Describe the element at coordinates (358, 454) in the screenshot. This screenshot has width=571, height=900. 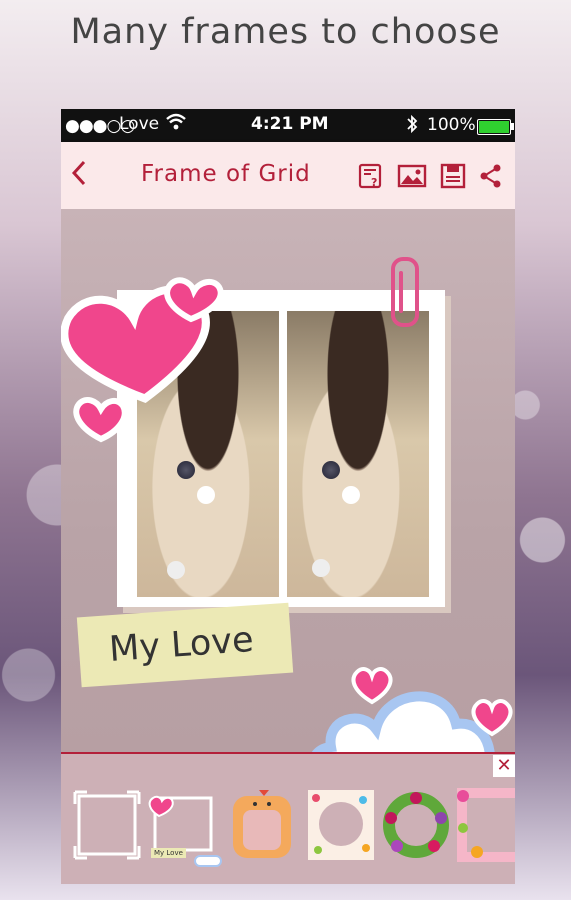
I see `photo-right` at that location.